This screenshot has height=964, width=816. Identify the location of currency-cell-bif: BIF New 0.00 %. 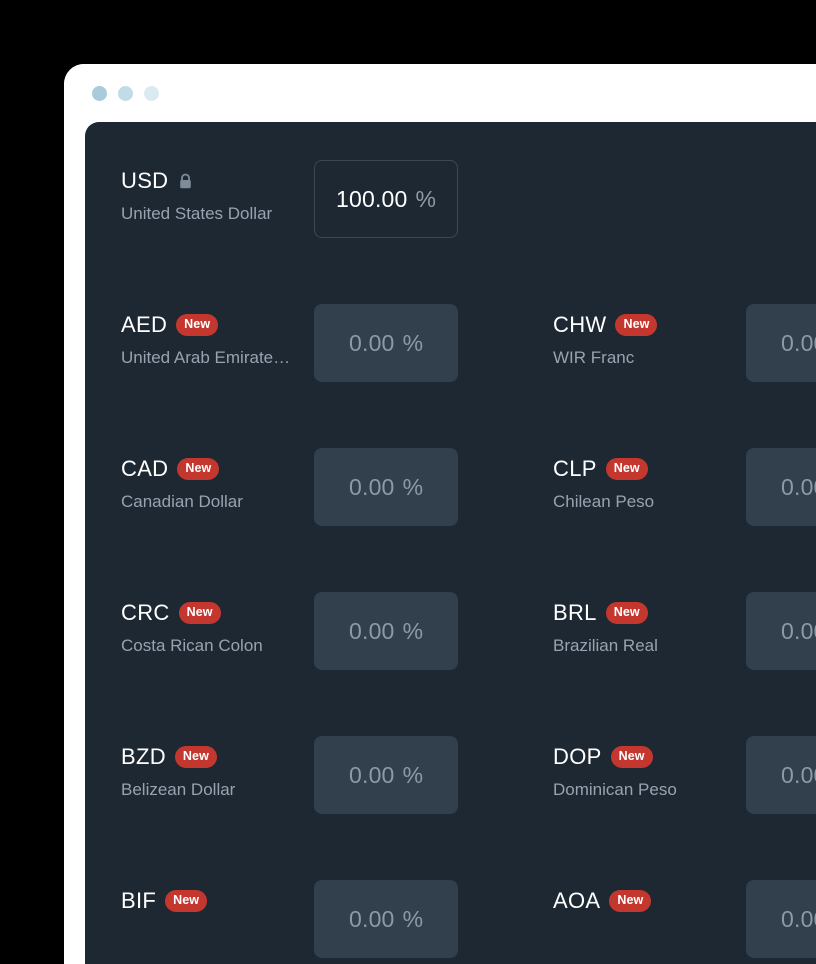
(301, 919).